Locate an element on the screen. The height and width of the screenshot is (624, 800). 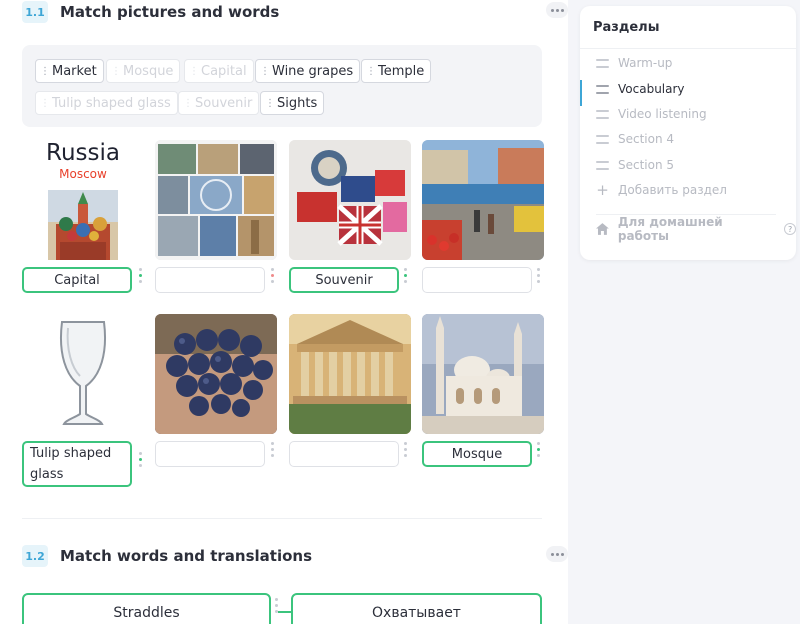
word-chip-label: Wine grapes is located at coordinates (313, 71).